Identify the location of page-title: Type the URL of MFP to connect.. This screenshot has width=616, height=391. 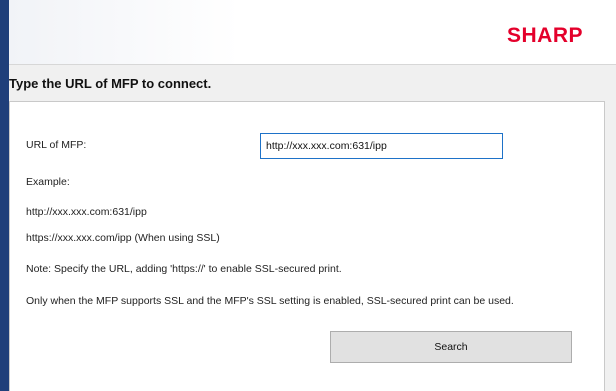
(110, 83).